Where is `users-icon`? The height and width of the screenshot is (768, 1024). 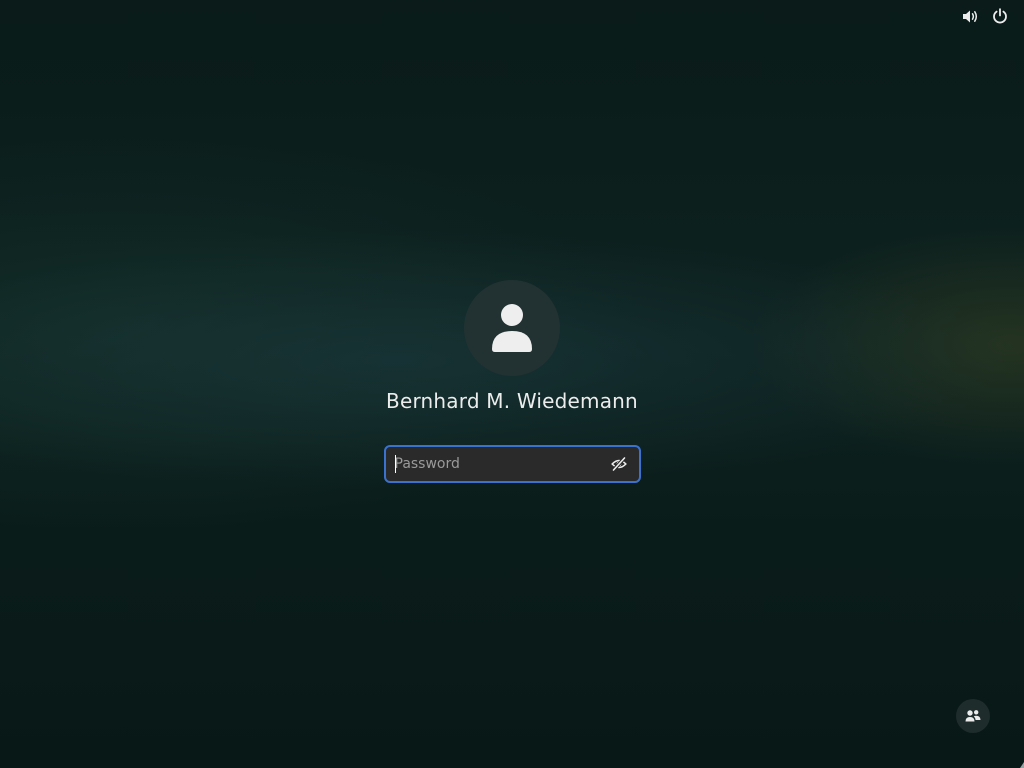
users-icon is located at coordinates (973, 716).